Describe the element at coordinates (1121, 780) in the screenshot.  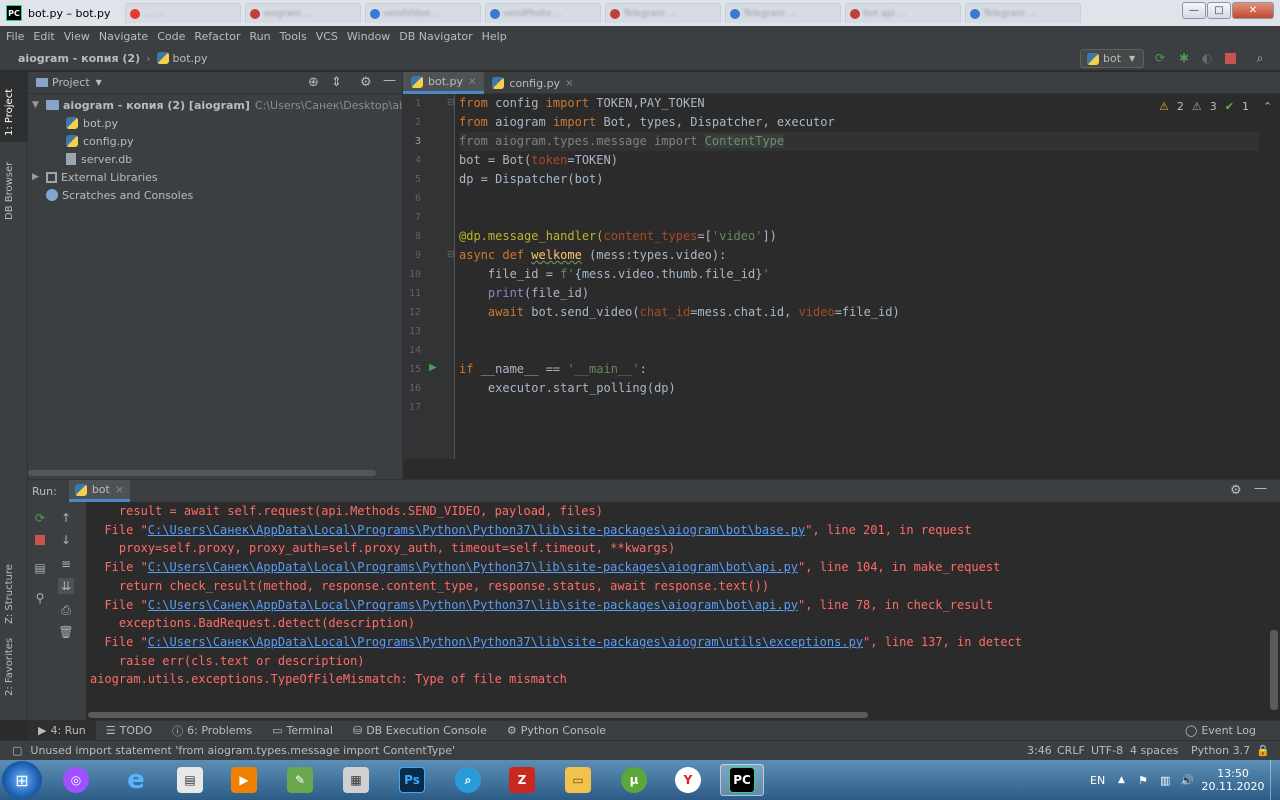
I see `show-hidden-icons: ▲` at that location.